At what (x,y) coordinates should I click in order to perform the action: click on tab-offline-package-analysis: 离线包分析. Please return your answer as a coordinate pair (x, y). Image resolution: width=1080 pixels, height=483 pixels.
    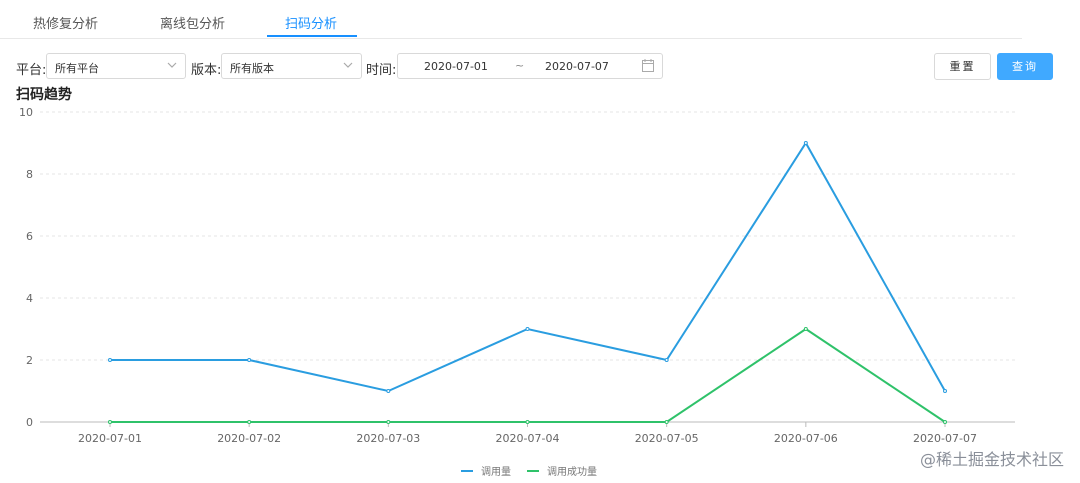
    Looking at the image, I should click on (192, 22).